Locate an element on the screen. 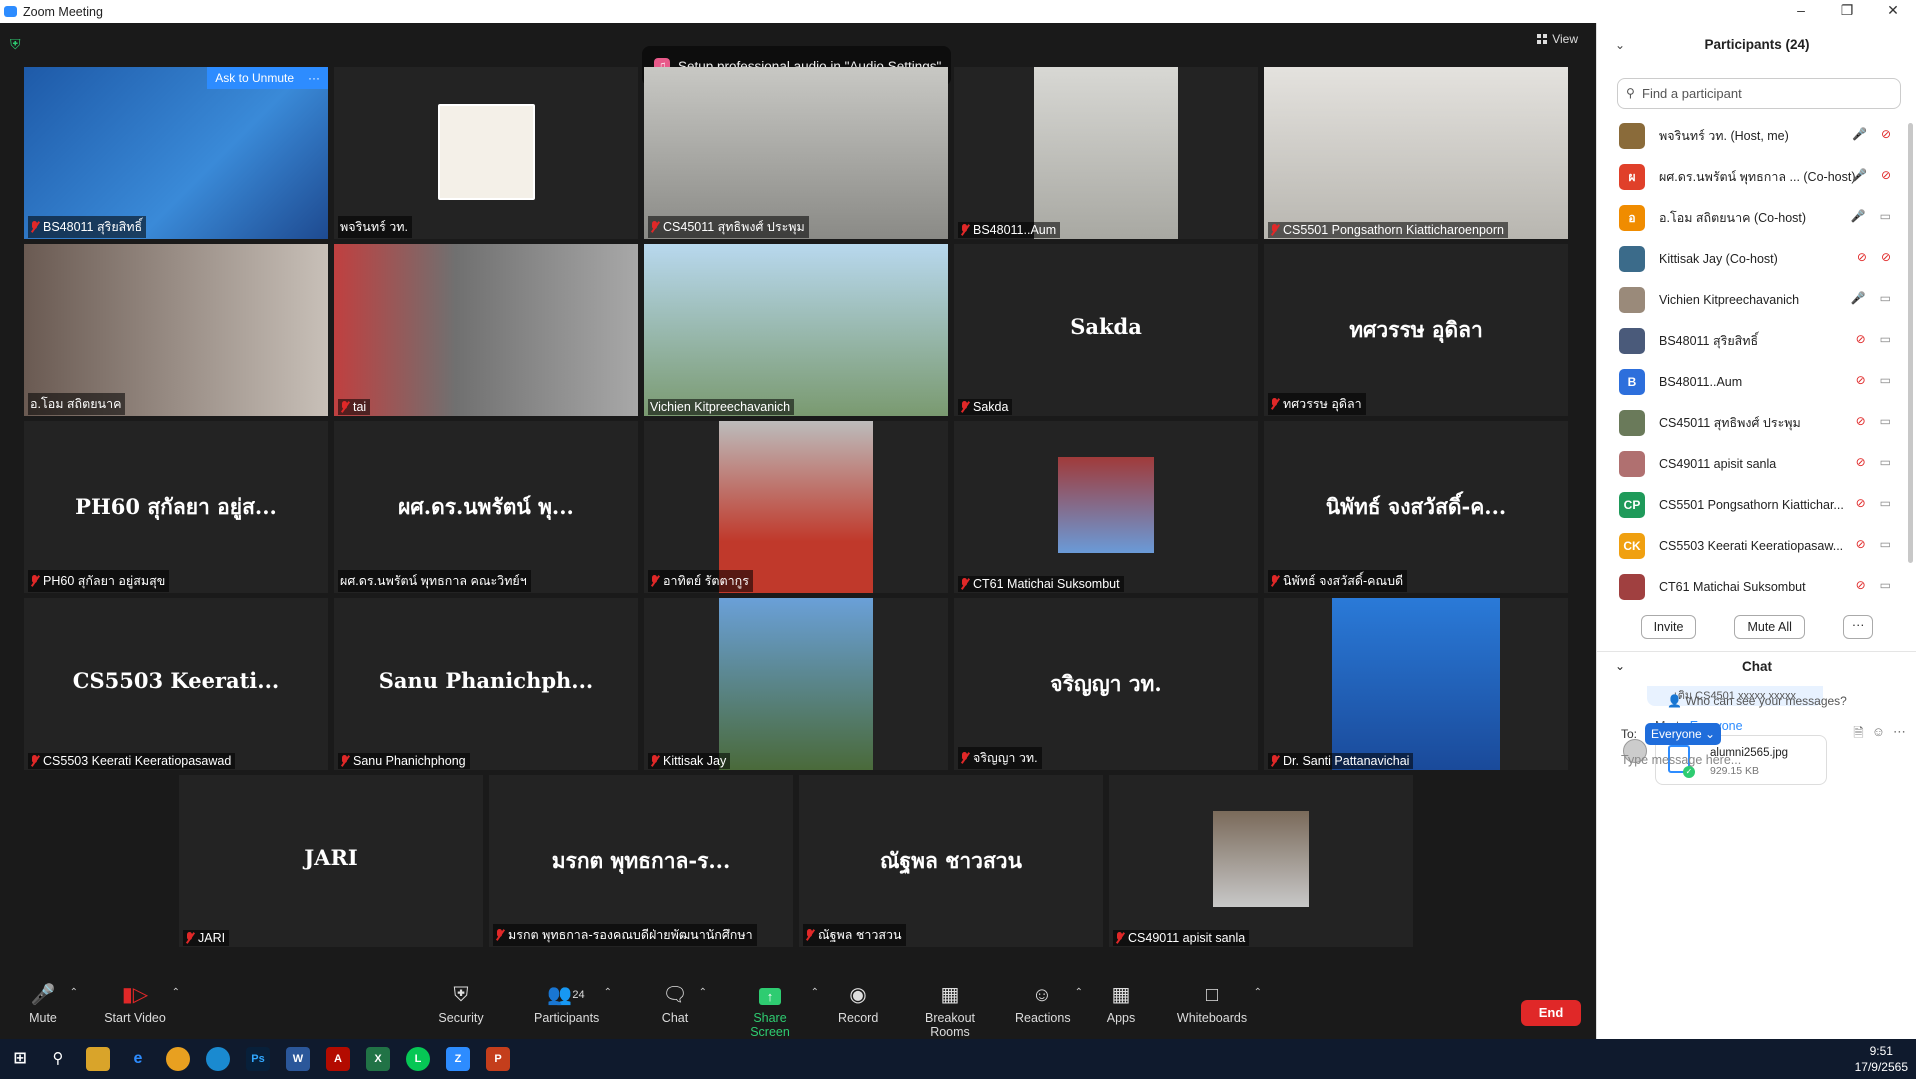 Image resolution: width=1916 pixels, height=1079 pixels. ask-to-unmute-button: Ask to Unmute ··· is located at coordinates (267, 78).